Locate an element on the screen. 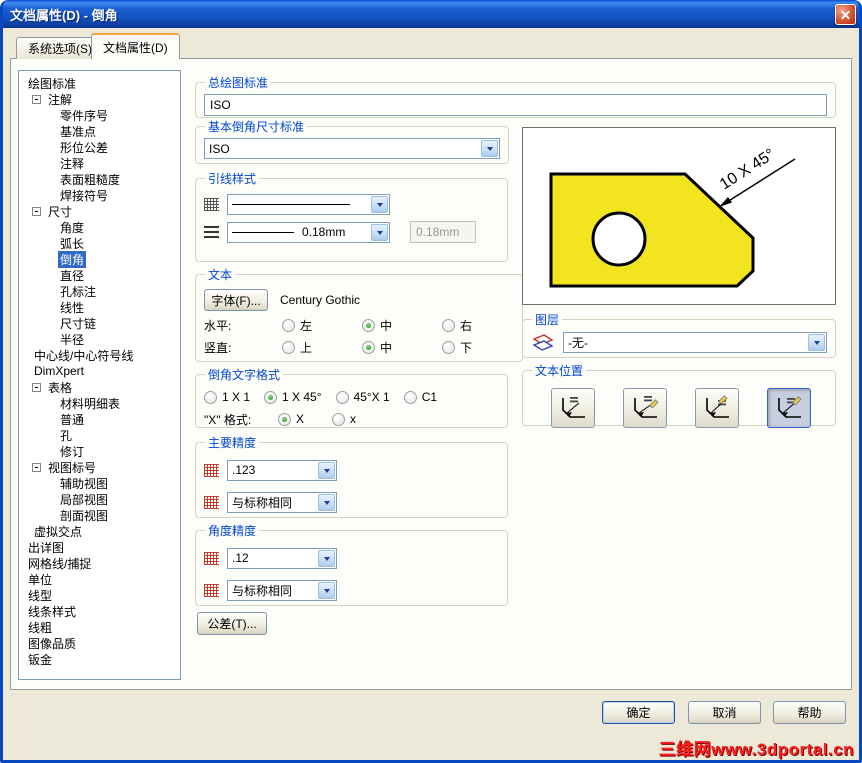  help-button: 帮助 is located at coordinates (809, 712).